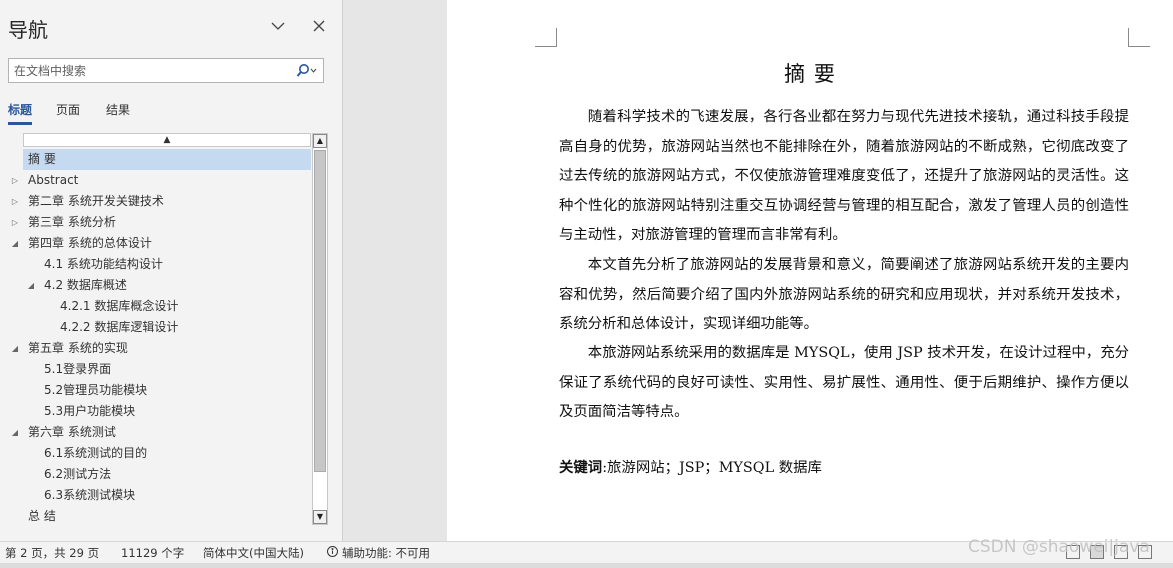  I want to click on heading-item: ▷ Abstract, so click(158, 180).